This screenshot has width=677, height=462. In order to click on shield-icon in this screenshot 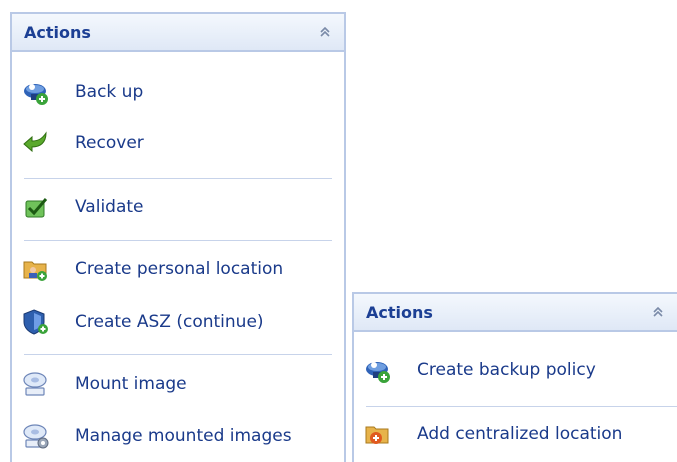, I will do `click(35, 322)`.